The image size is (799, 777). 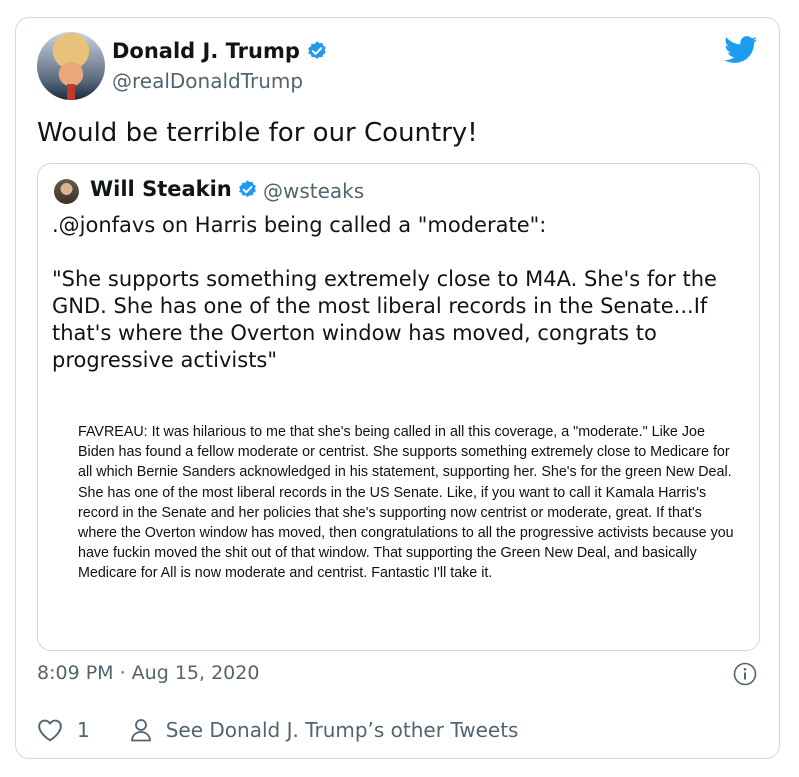 I want to click on heart-icon, so click(x=50, y=730).